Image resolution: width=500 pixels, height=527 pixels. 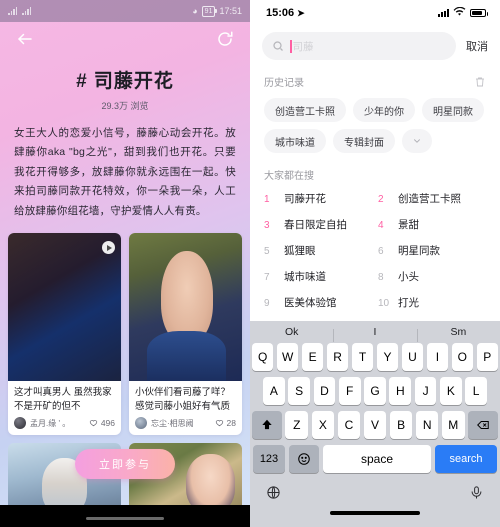 I want to click on hot-search-item: 9 医美体验馆, so click(x=318, y=302).